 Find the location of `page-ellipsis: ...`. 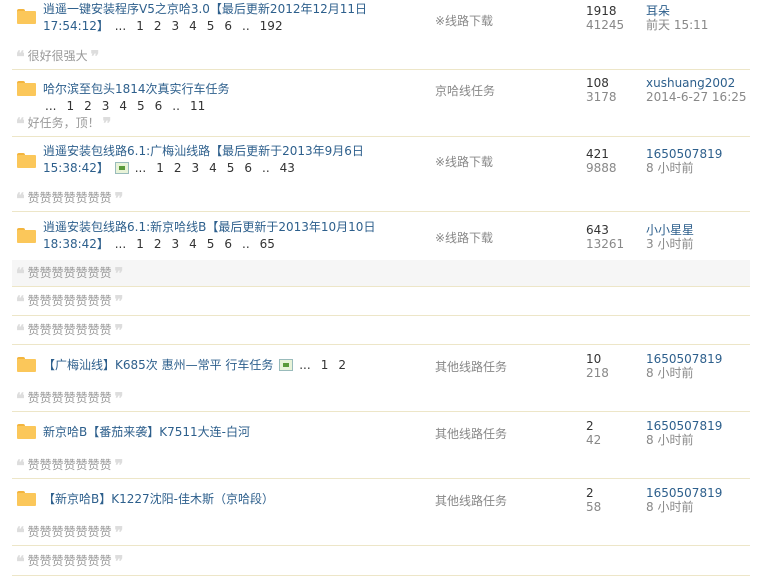

page-ellipsis: ... is located at coordinates (140, 168).